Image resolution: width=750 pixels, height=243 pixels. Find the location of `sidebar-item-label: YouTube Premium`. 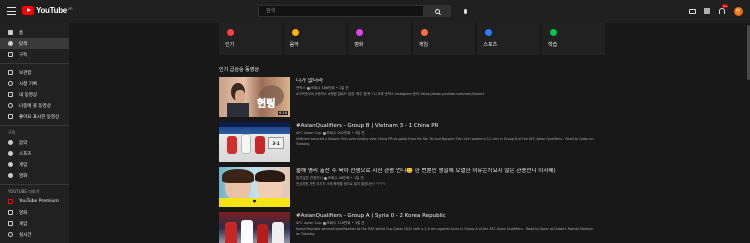

sidebar-item-label: YouTube Premium is located at coordinates (39, 201).